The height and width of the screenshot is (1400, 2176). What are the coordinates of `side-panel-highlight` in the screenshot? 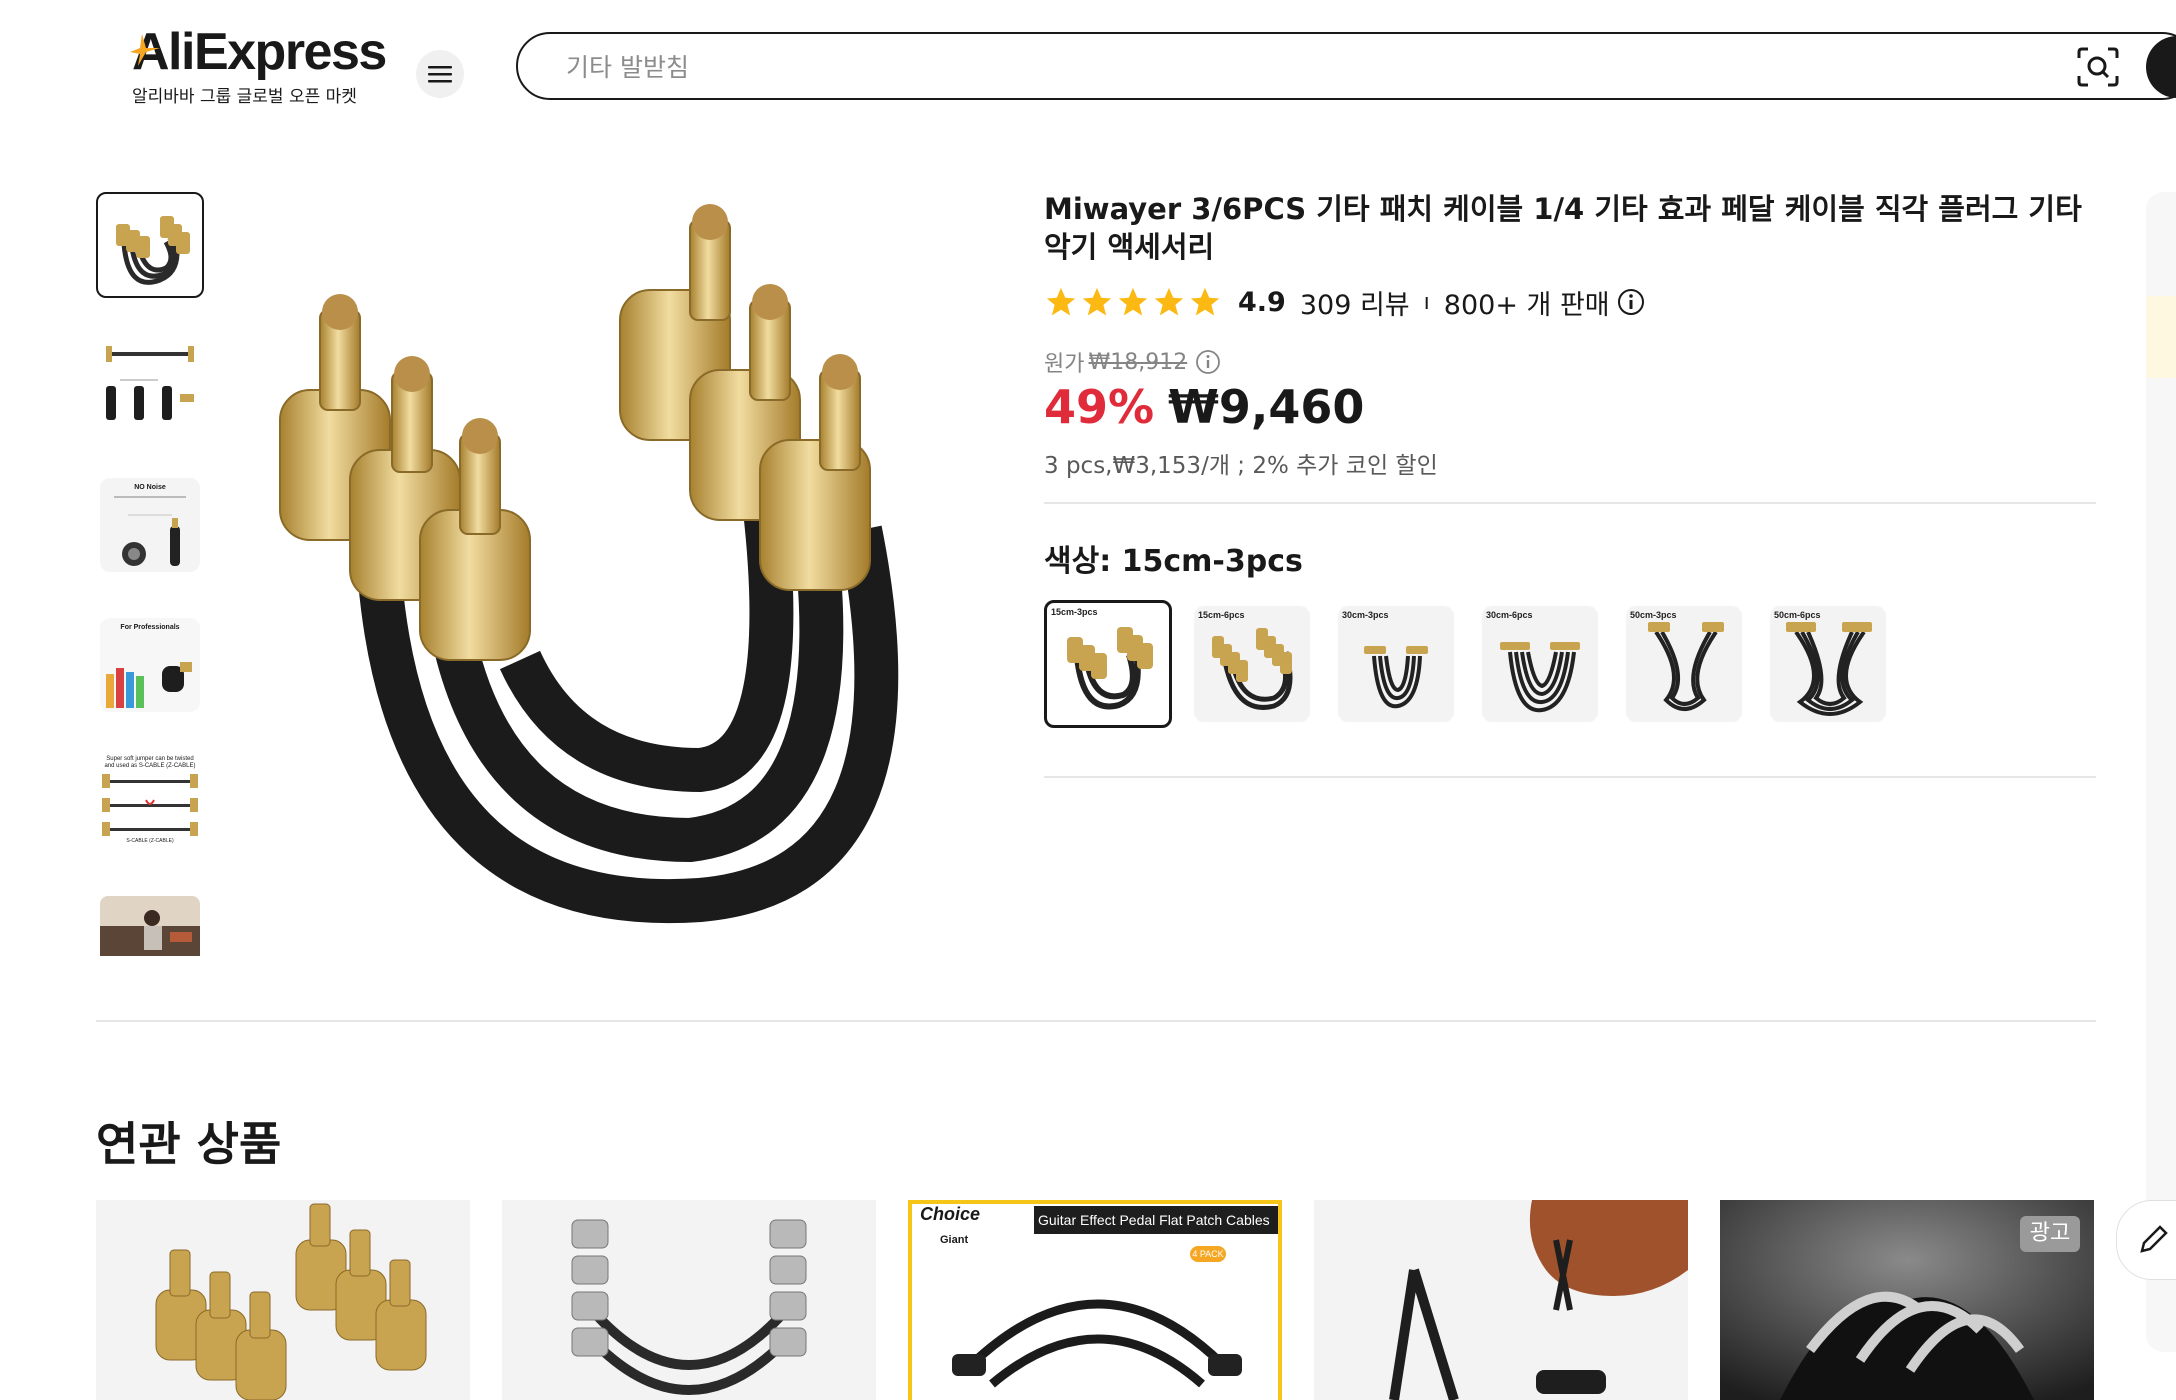 It's located at (2161, 337).